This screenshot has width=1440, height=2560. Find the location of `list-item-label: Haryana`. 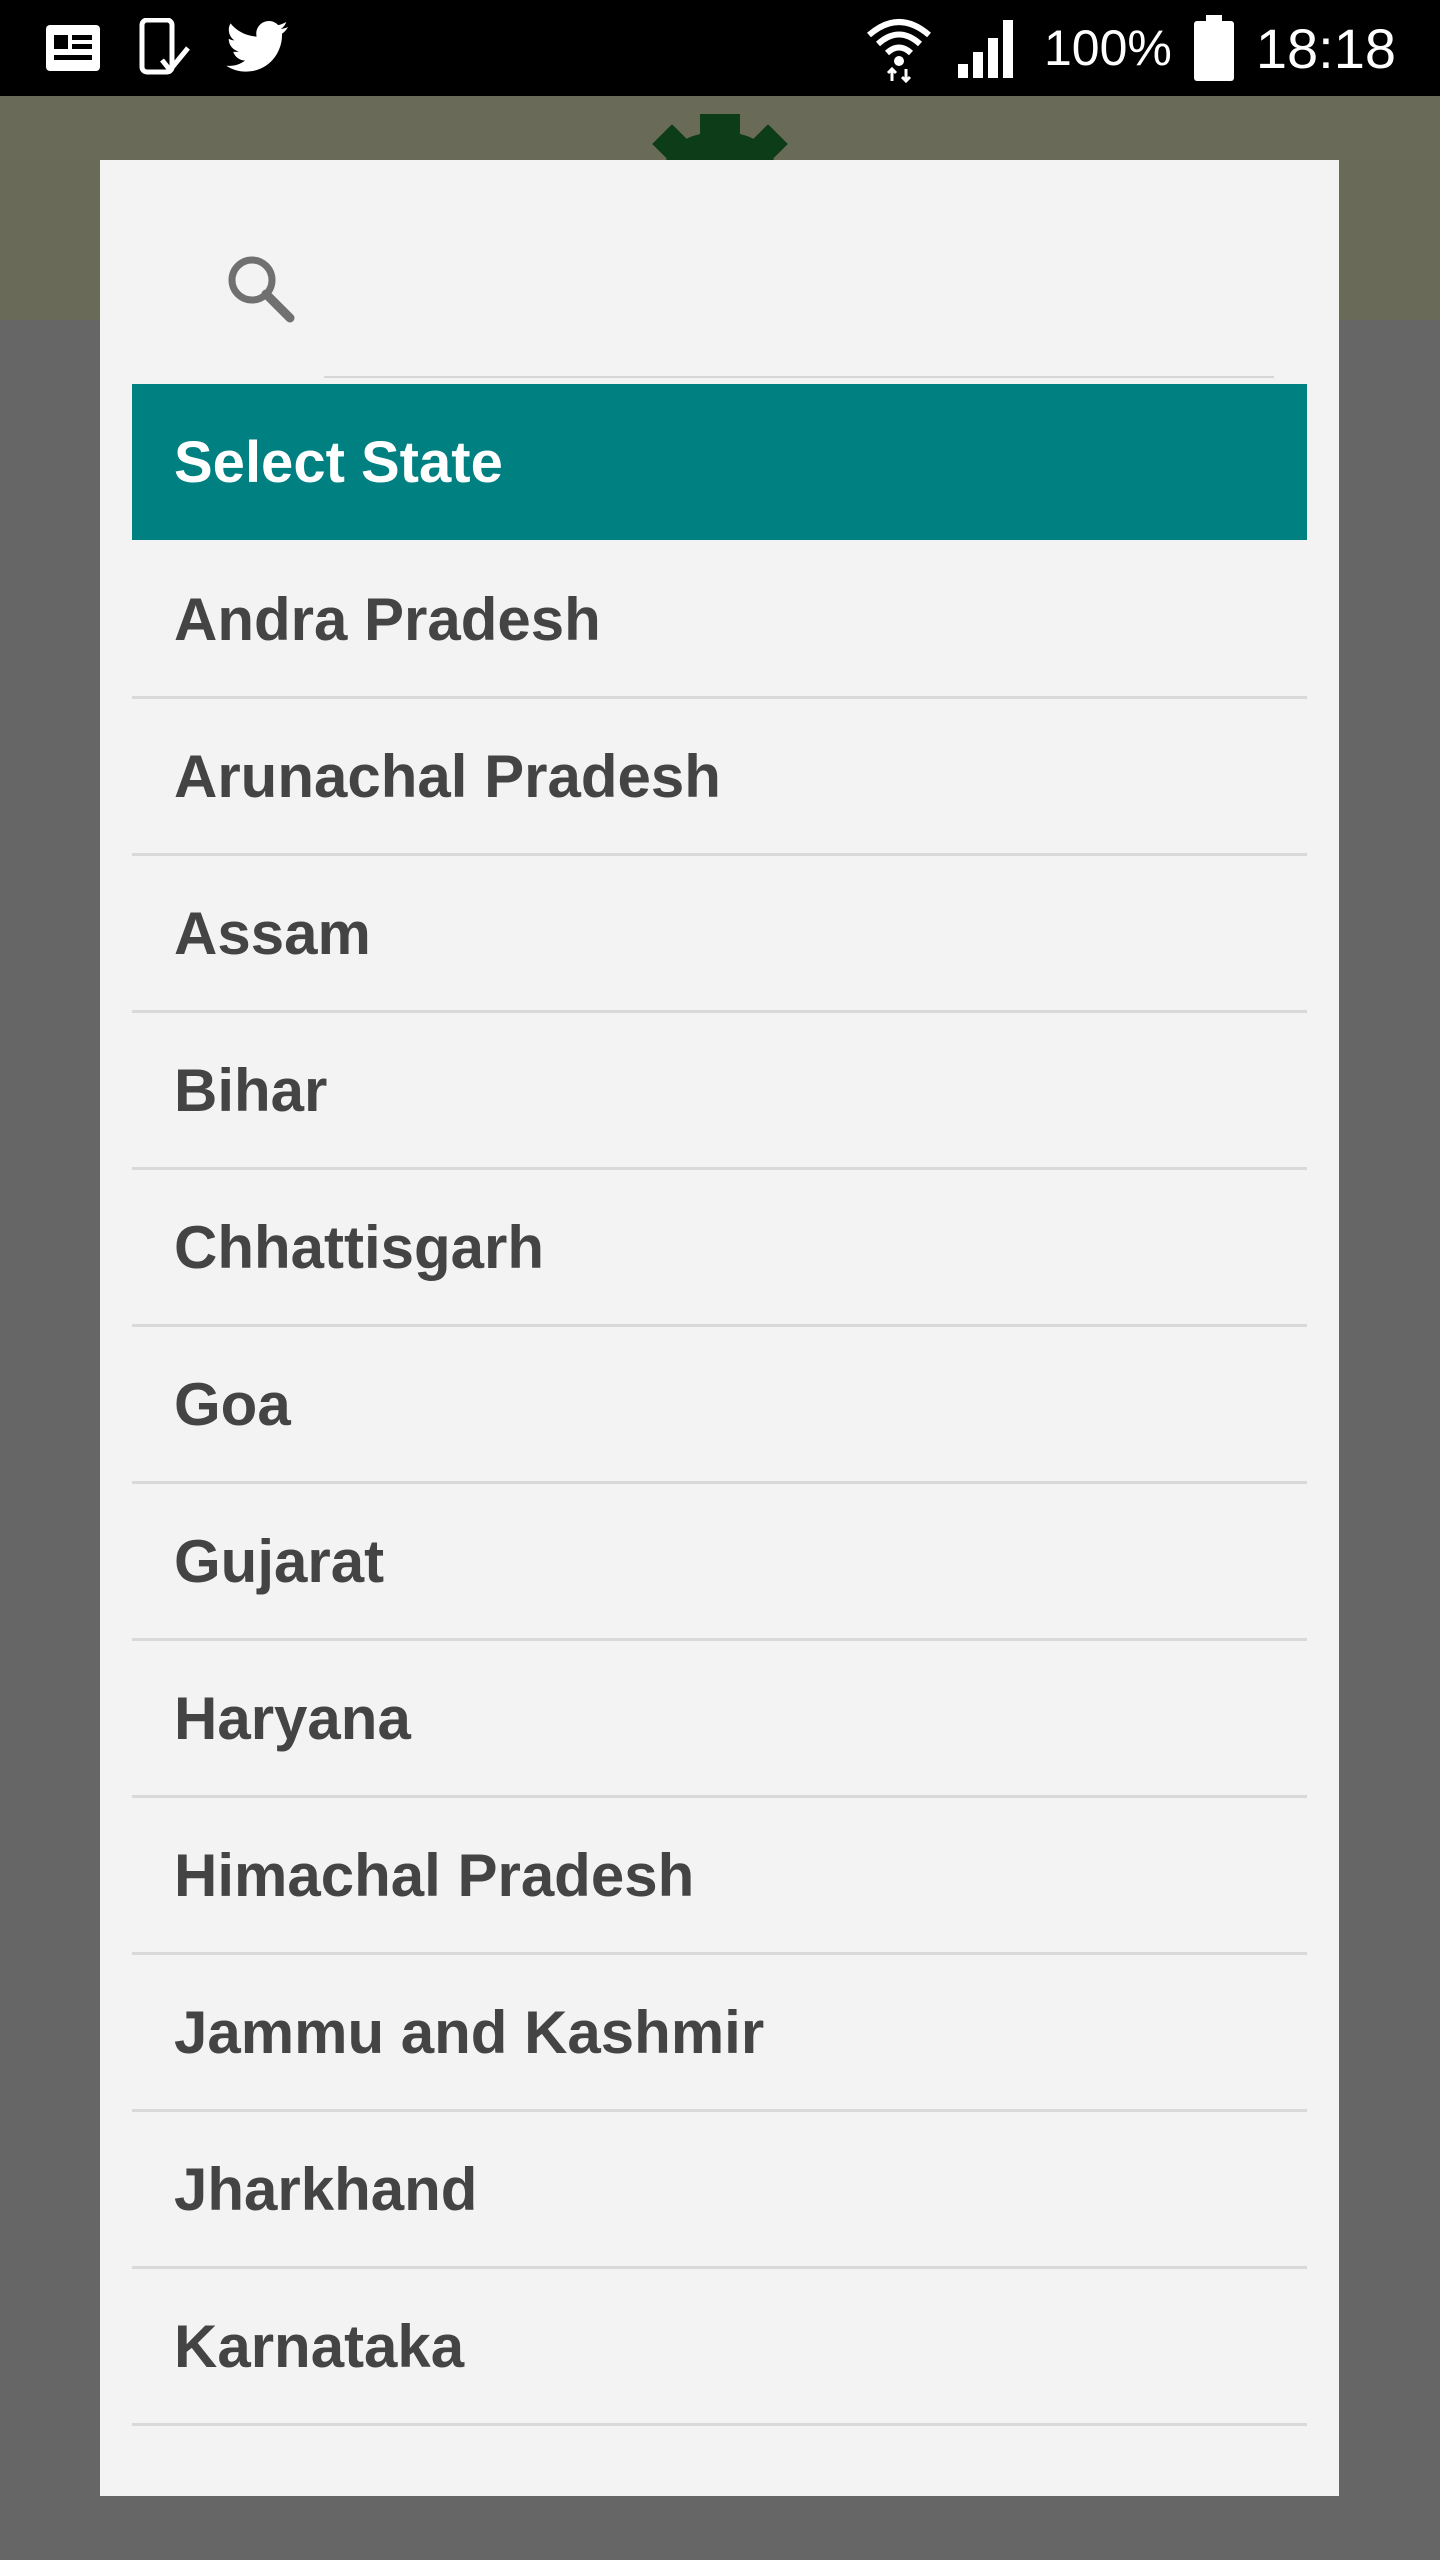

list-item-label: Haryana is located at coordinates (292, 1718).